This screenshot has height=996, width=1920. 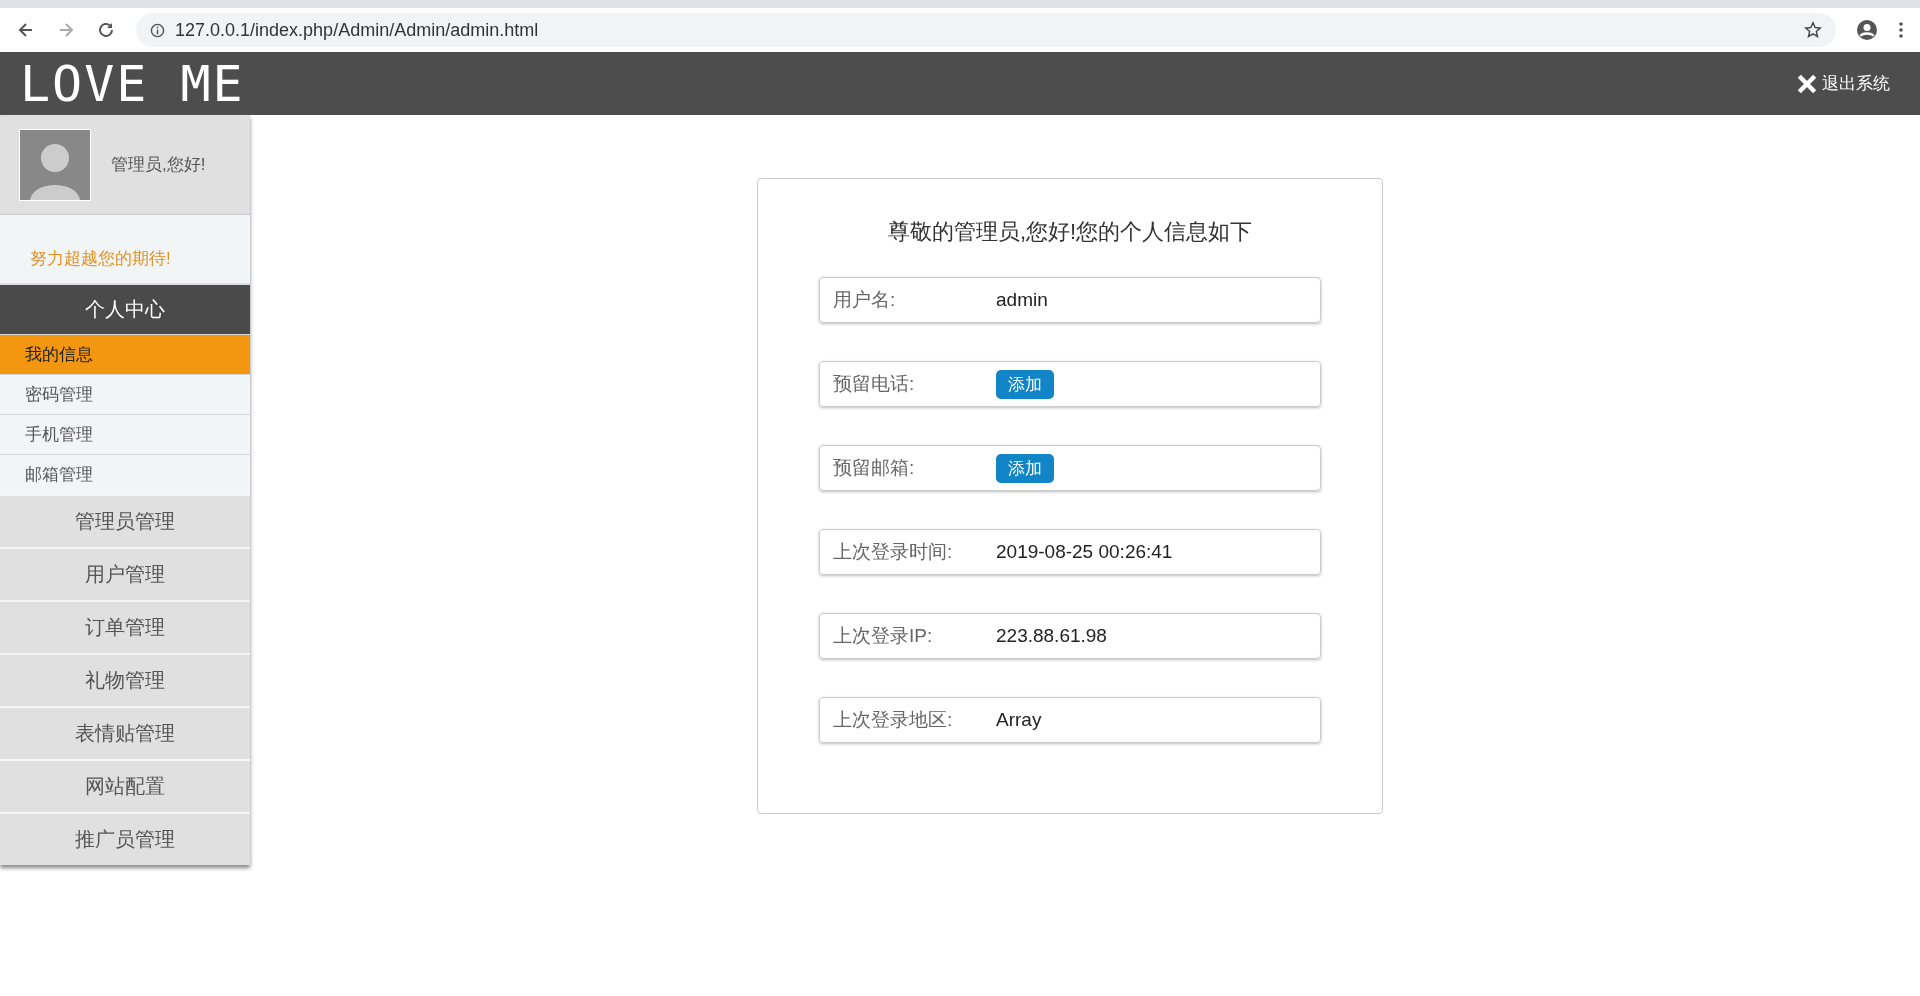 I want to click on field-value: 2019-08-25 00:26:41, so click(x=1084, y=552).